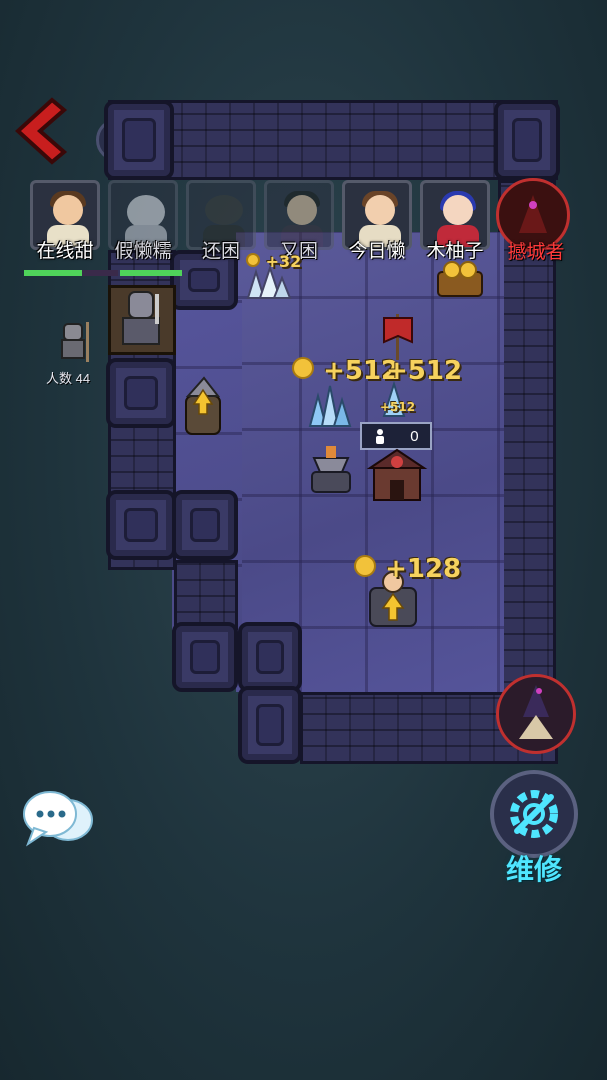 This screenshot has width=607, height=1080. I want to click on flag-icon, so click(398, 337).